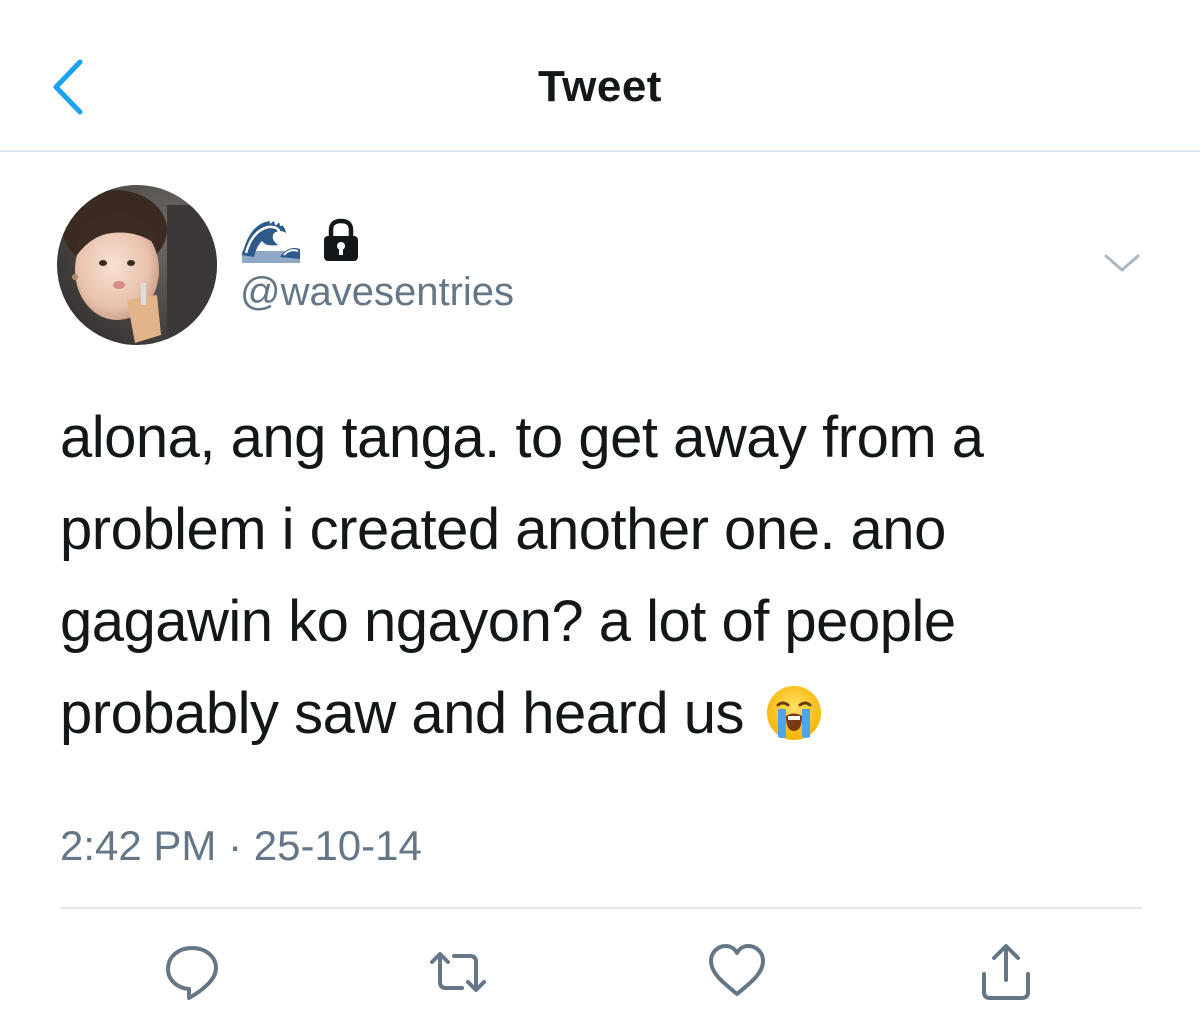 The width and height of the screenshot is (1200, 1034). I want to click on like-icon, so click(737, 970).